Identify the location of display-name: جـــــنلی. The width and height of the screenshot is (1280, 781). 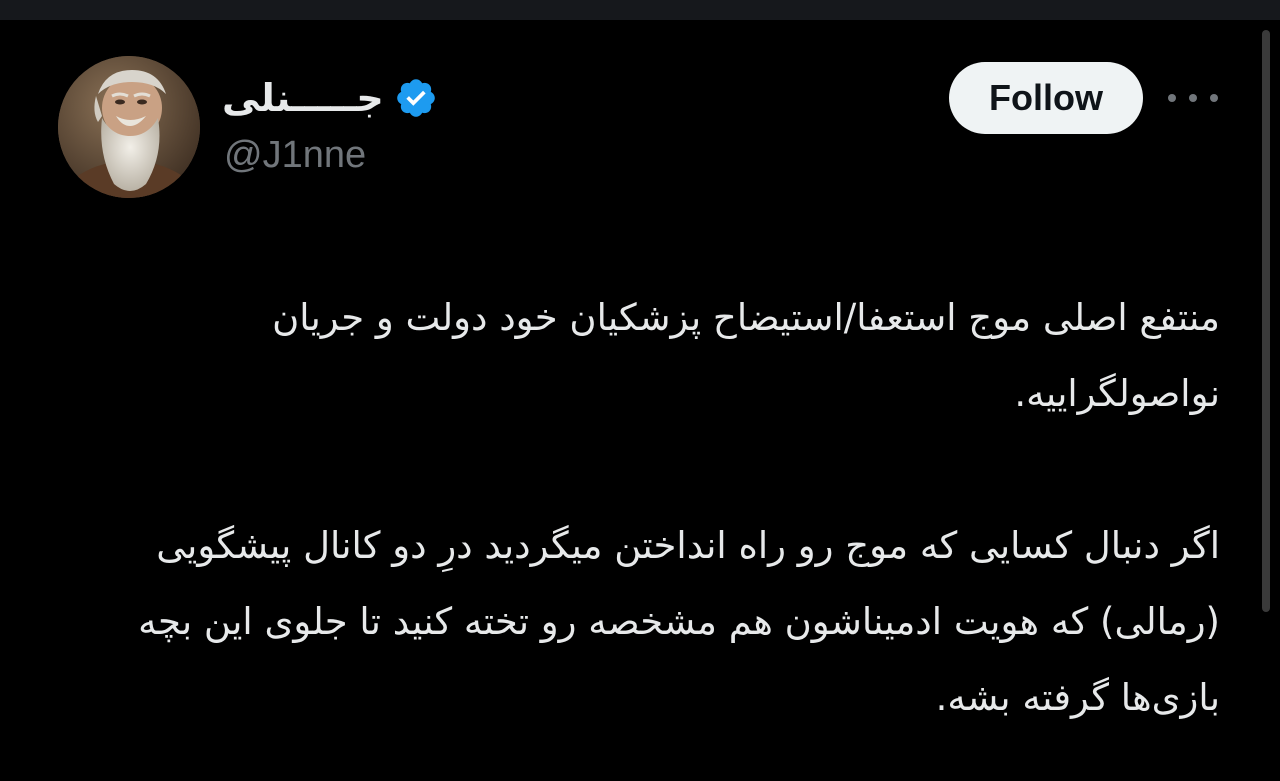
(303, 98).